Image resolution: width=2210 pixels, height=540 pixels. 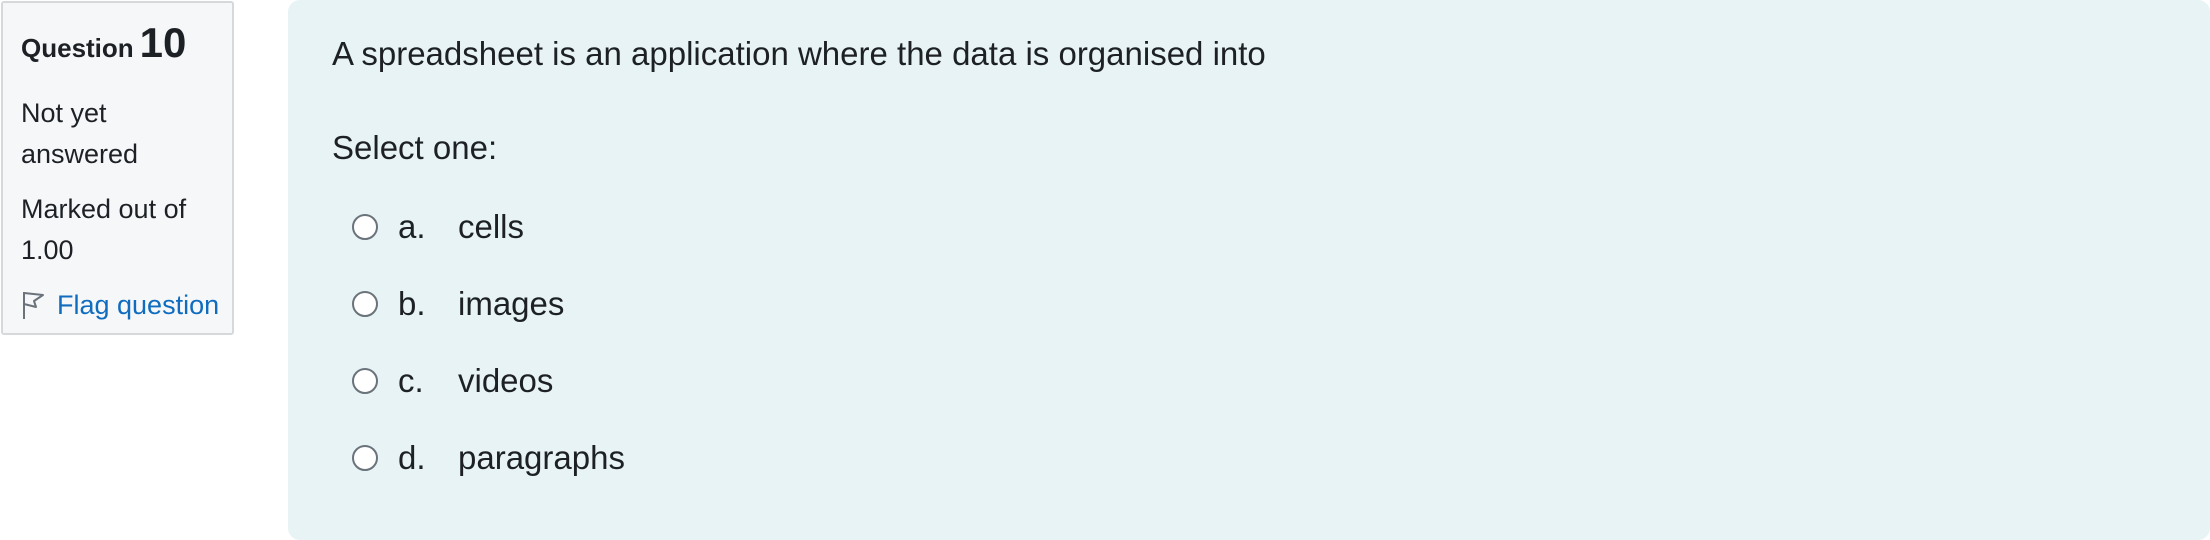 What do you see at coordinates (1271, 226) in the screenshot?
I see `answer-option-a: a. cells` at bounding box center [1271, 226].